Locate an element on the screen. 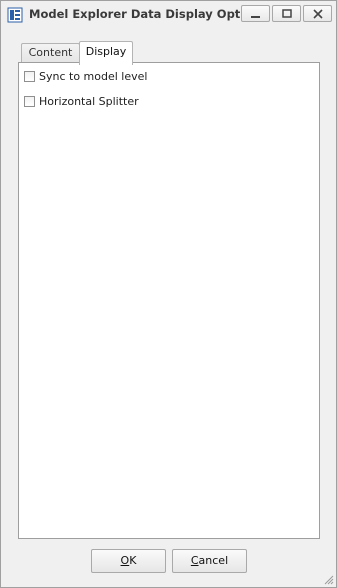 Image resolution: width=337 pixels, height=588 pixels. ok-label-rest: K is located at coordinates (133, 560).